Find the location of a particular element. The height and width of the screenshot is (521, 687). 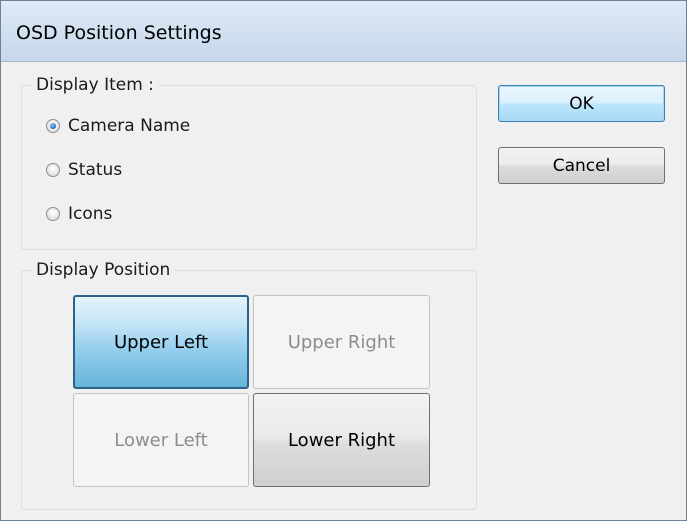

upper-right-label: Upper Right is located at coordinates (341, 342).